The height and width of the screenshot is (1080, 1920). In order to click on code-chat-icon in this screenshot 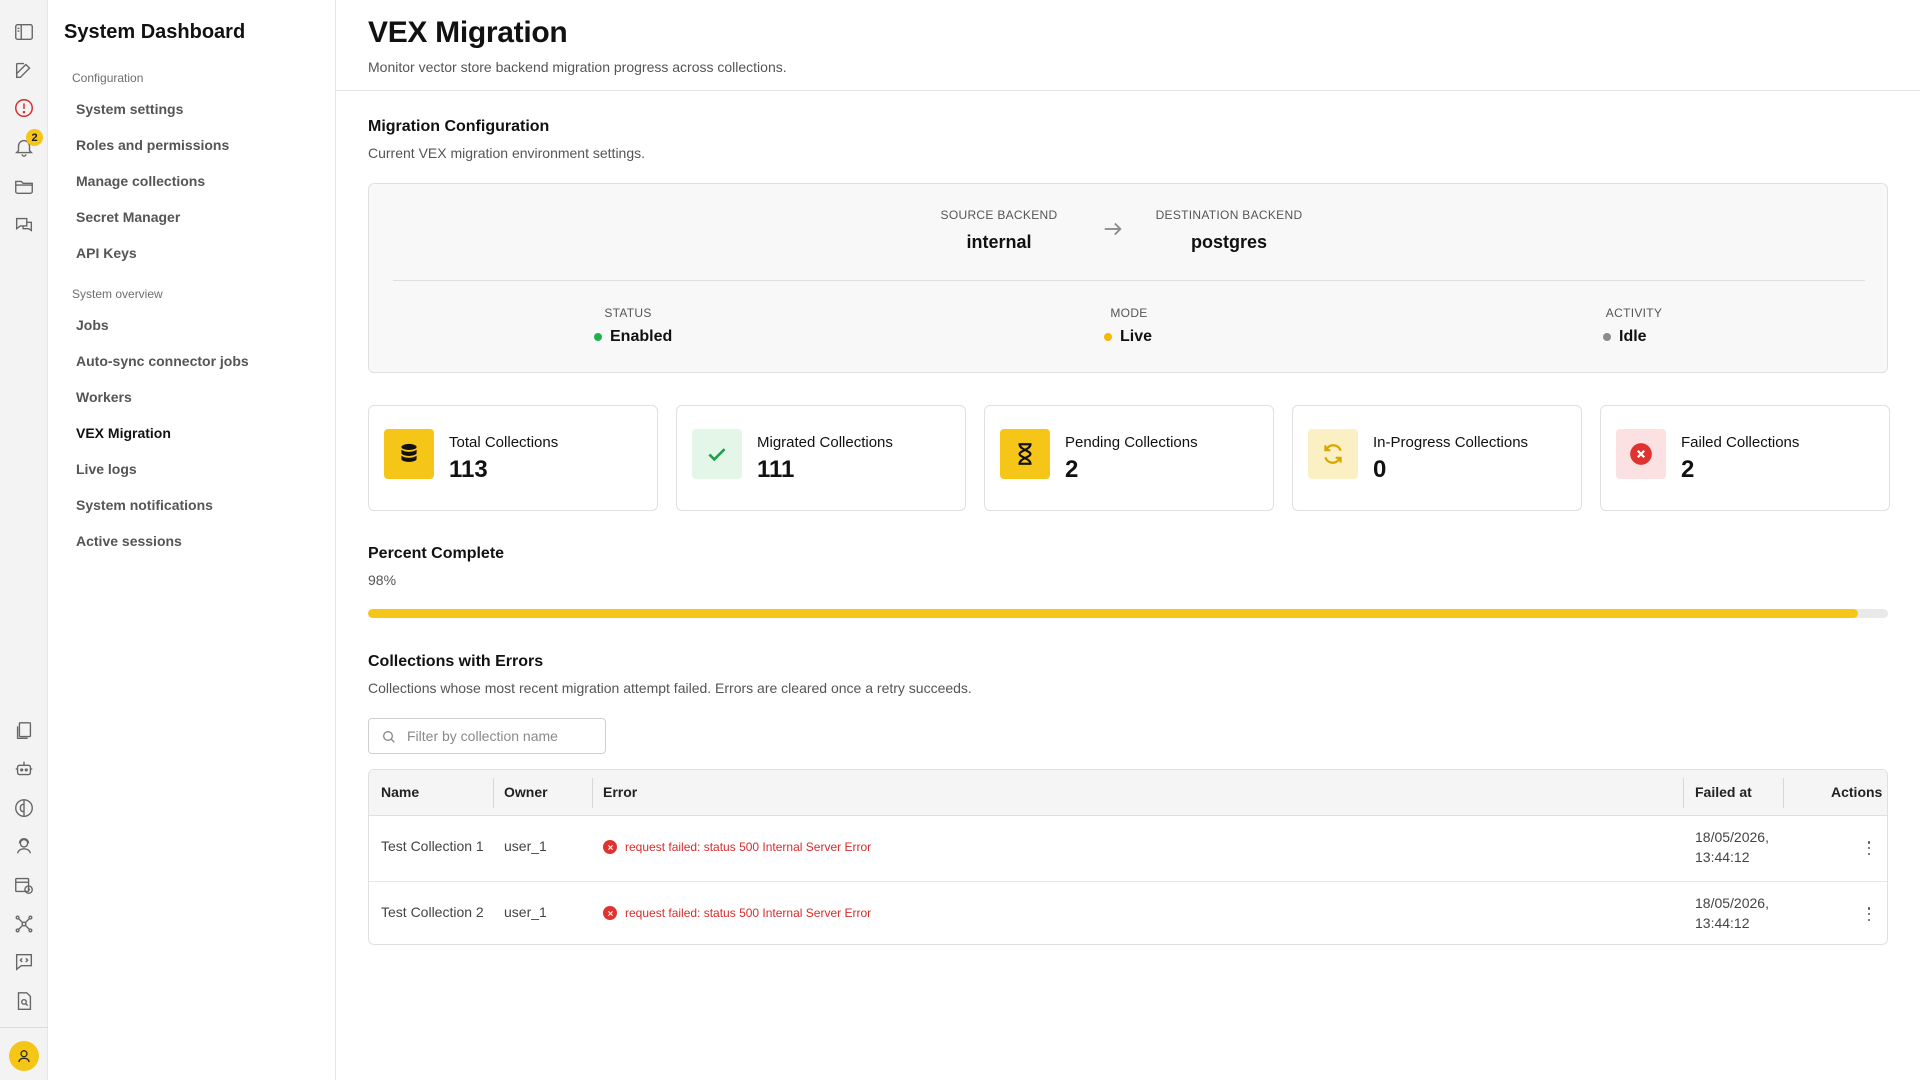, I will do `click(24, 962)`.